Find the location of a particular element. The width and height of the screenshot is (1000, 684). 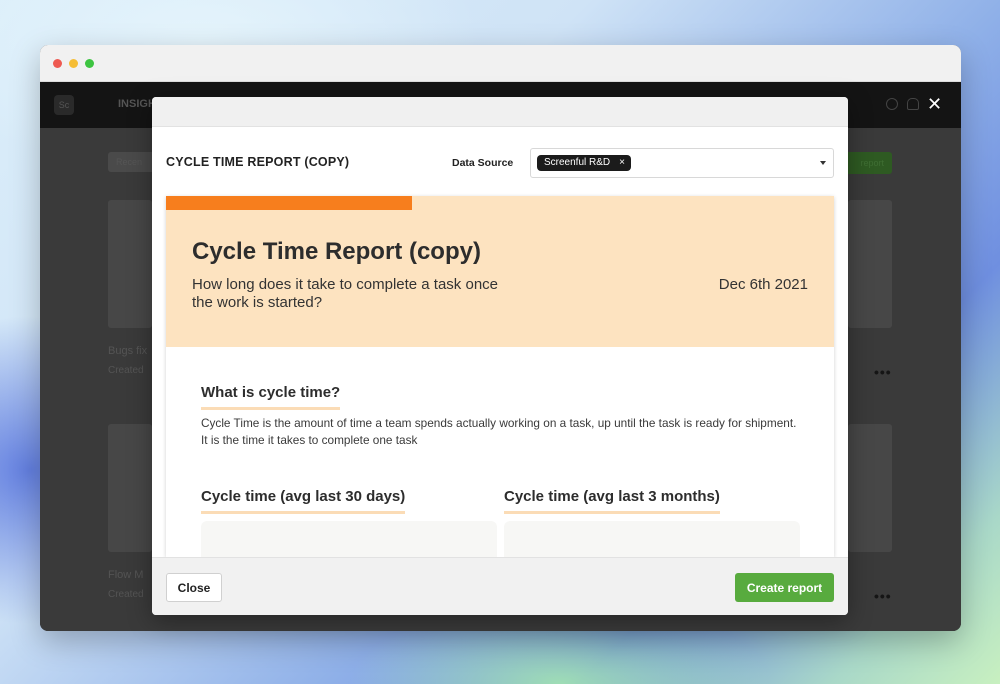

app-nav-insights: INSIGH is located at coordinates (137, 104).